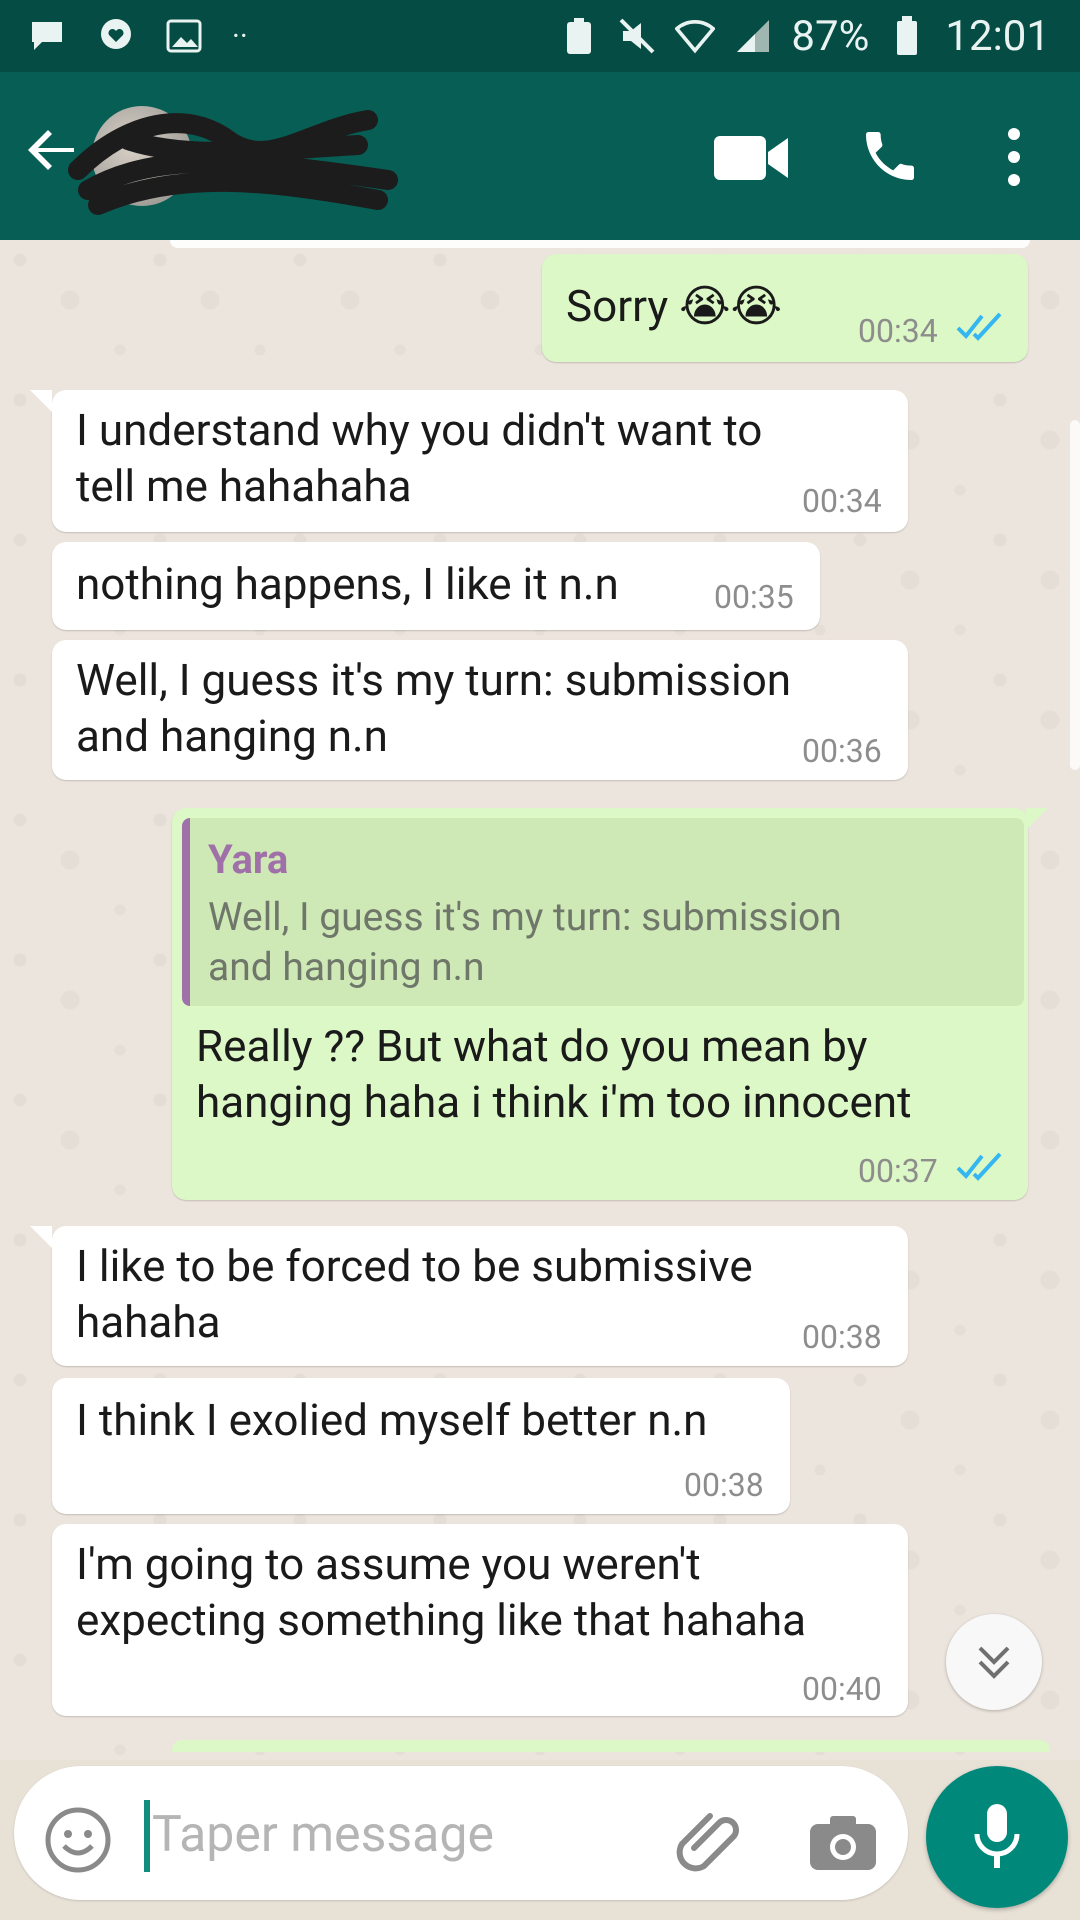  I want to click on message-text-line: tell me hahahaha, so click(244, 486).